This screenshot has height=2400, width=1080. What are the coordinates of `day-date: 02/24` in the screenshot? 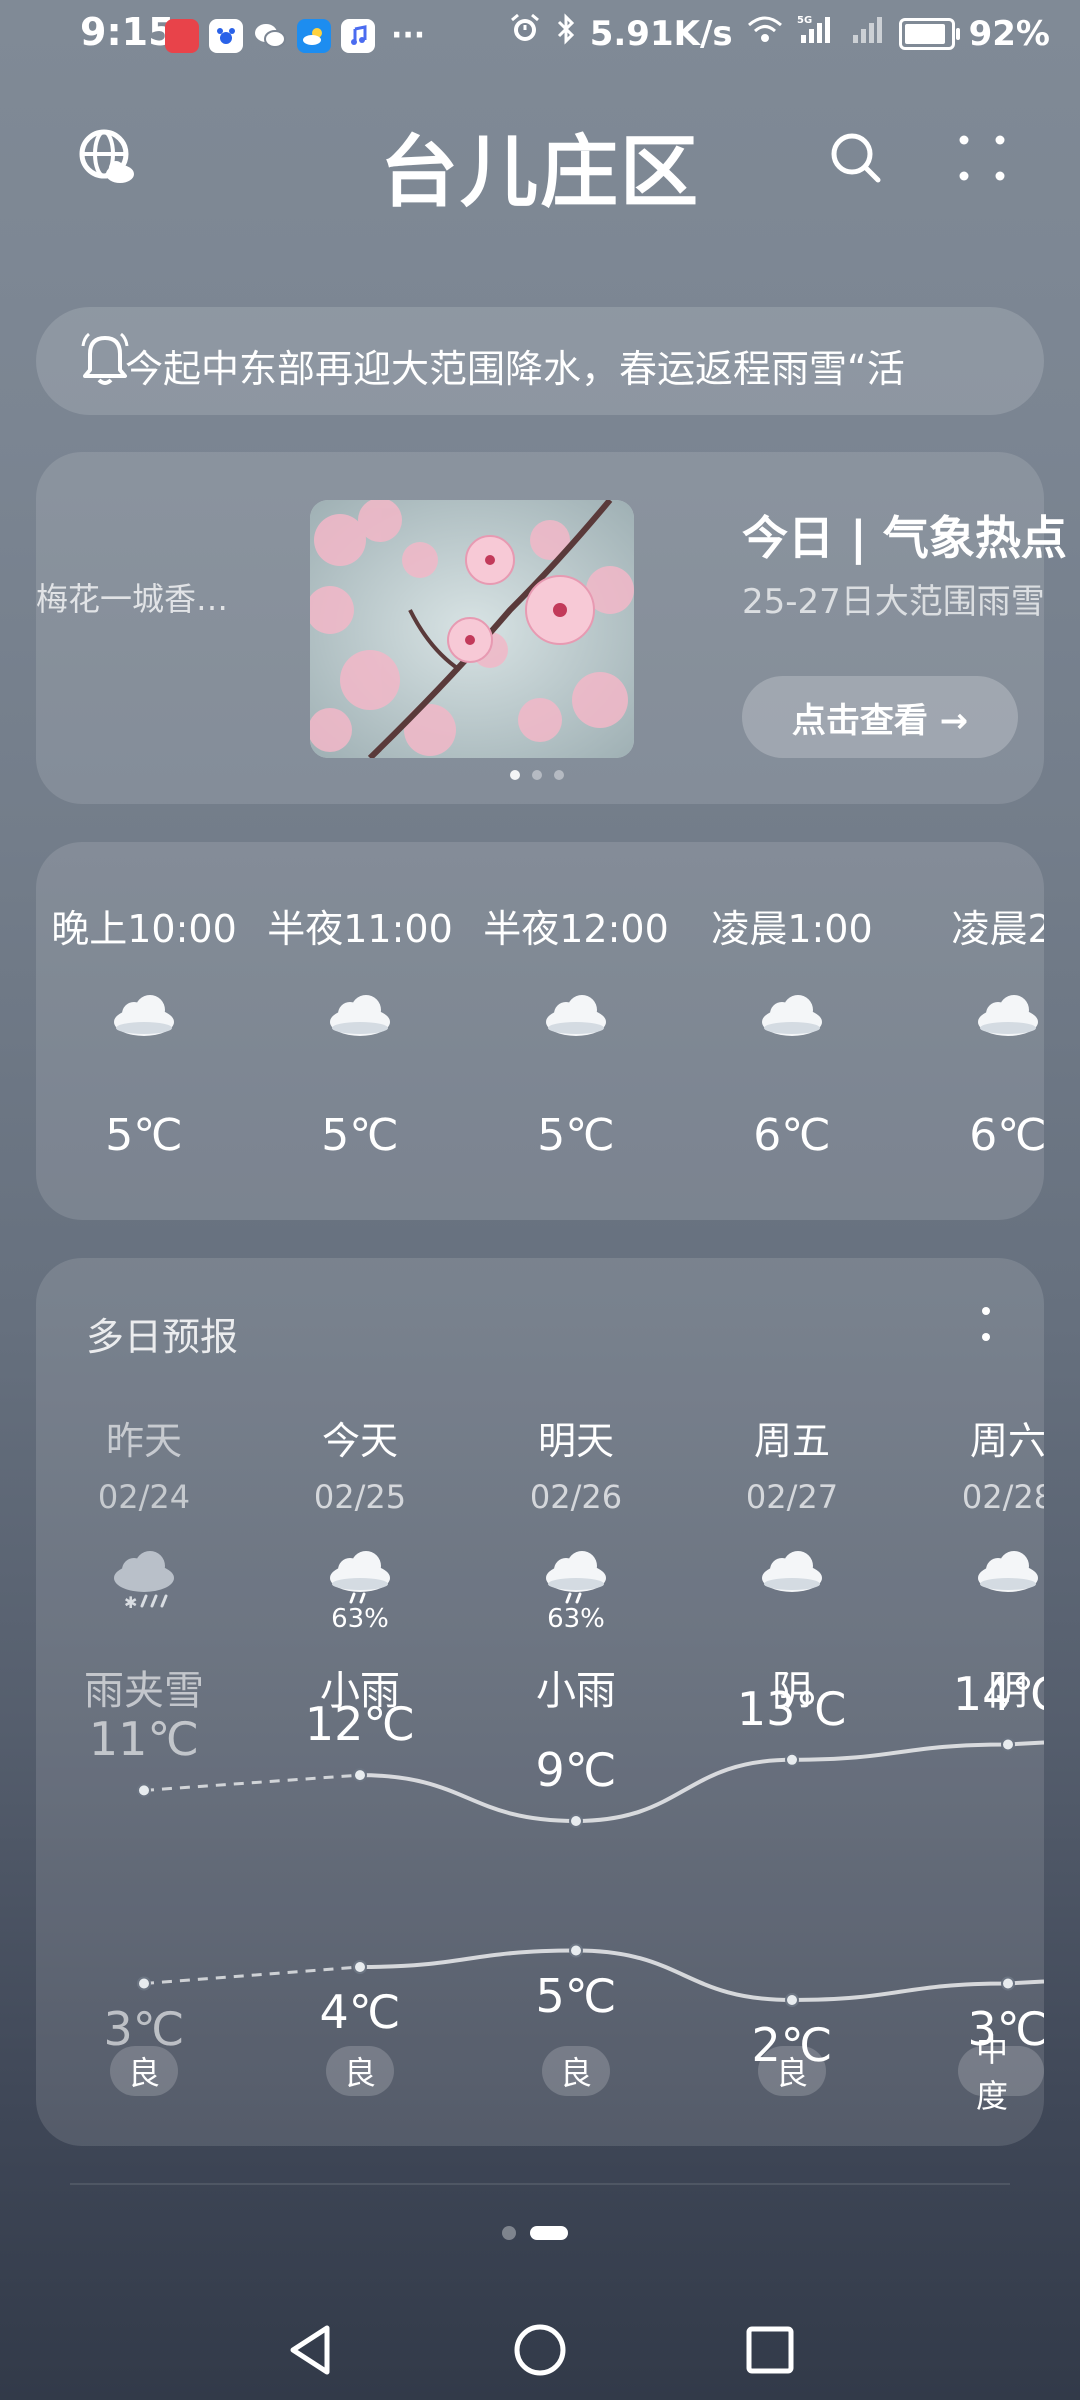 It's located at (144, 1497).